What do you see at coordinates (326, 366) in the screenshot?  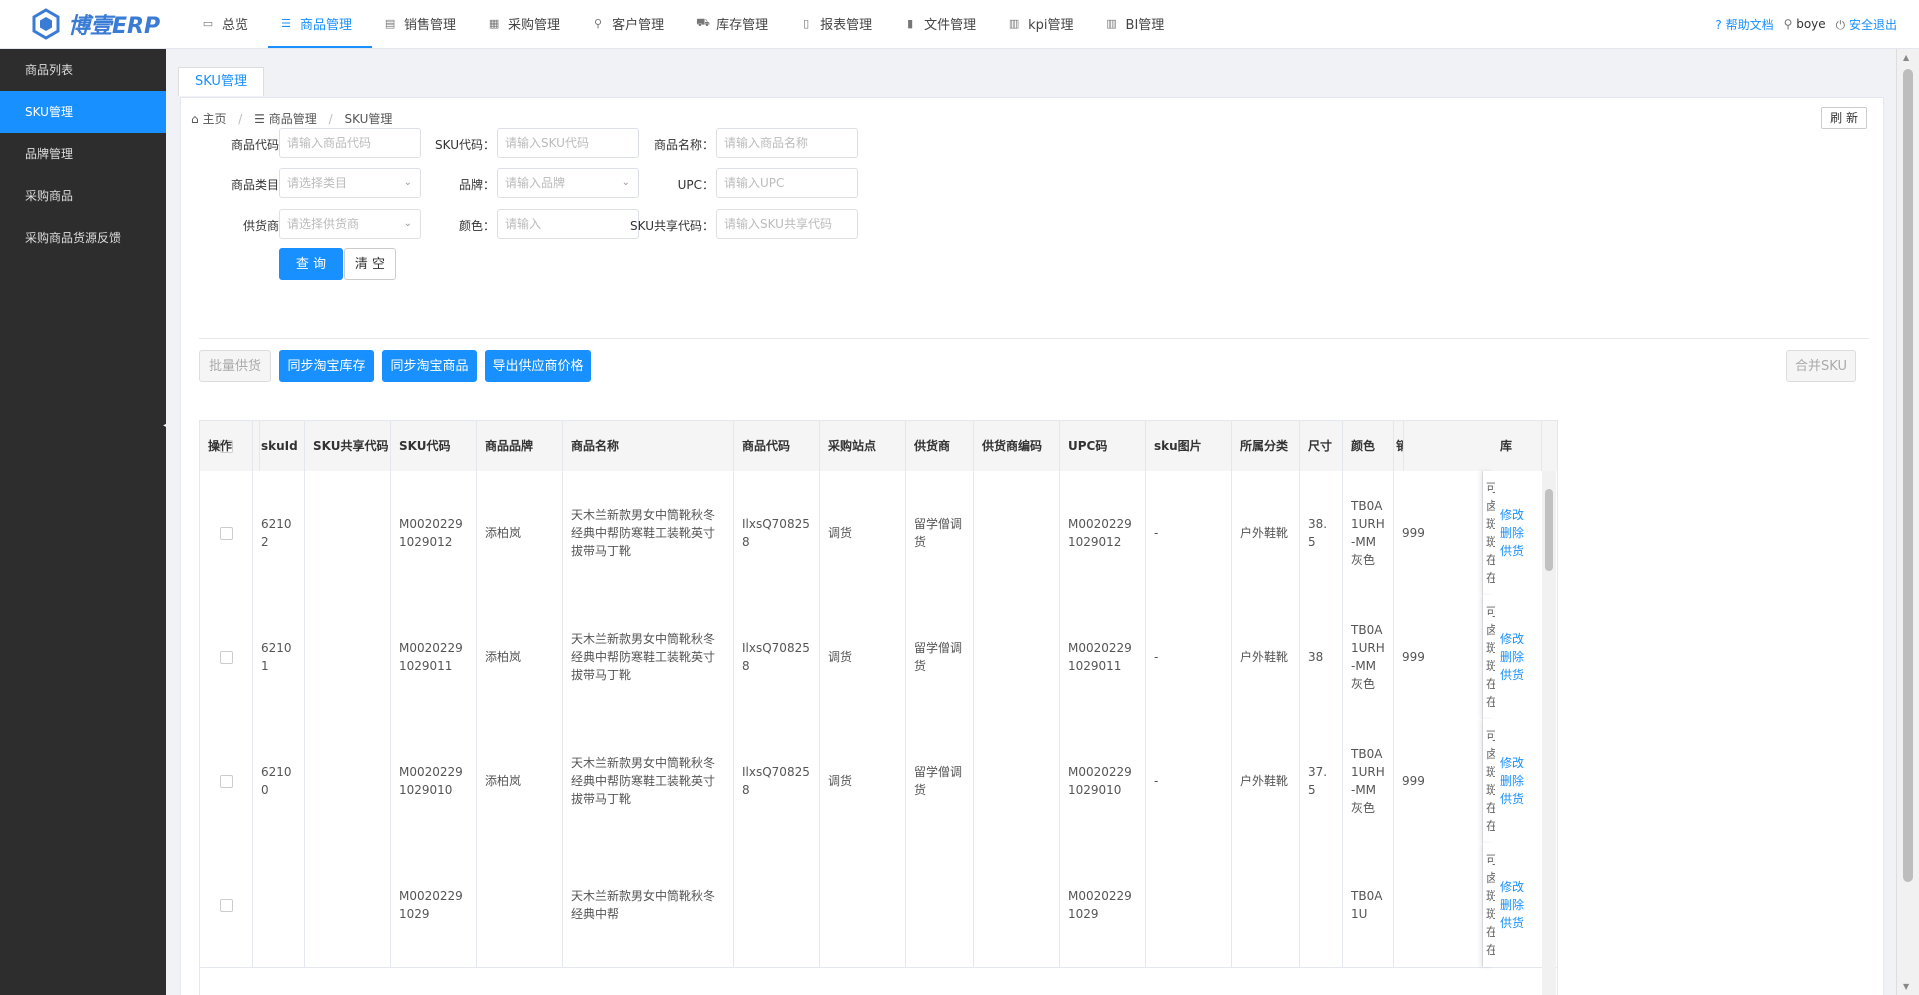 I see `sync-taobao-stock-button: 同步淘宝库存` at bounding box center [326, 366].